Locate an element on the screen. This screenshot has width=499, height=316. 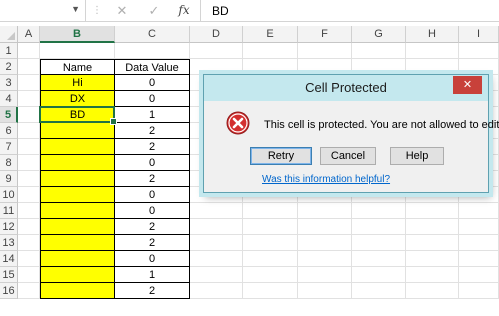
cell-c11: 0 is located at coordinates (152, 211).